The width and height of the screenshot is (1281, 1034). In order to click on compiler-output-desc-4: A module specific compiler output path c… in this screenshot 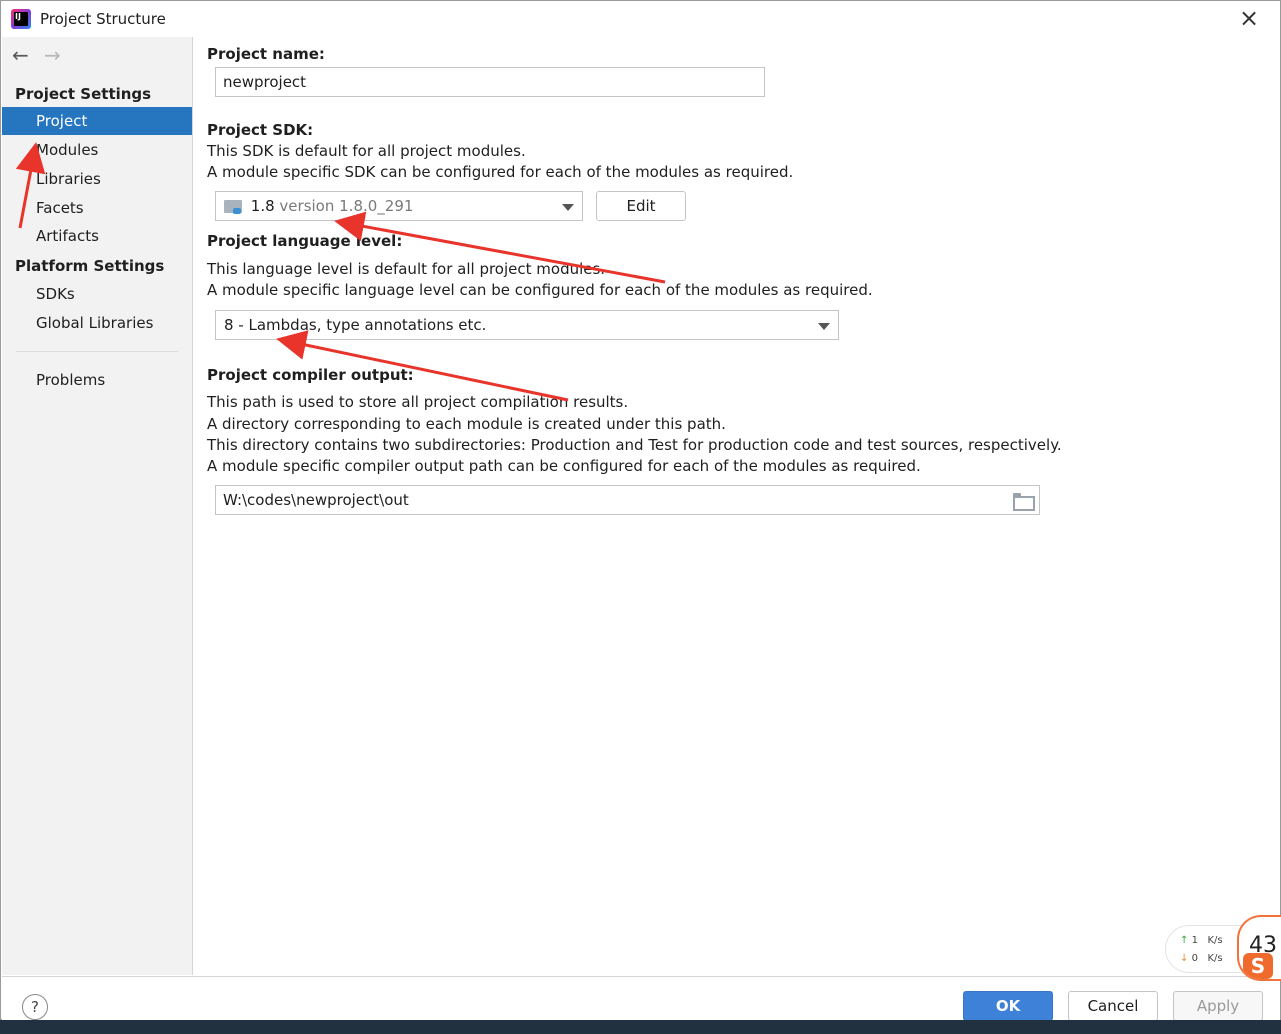, I will do `click(564, 466)`.